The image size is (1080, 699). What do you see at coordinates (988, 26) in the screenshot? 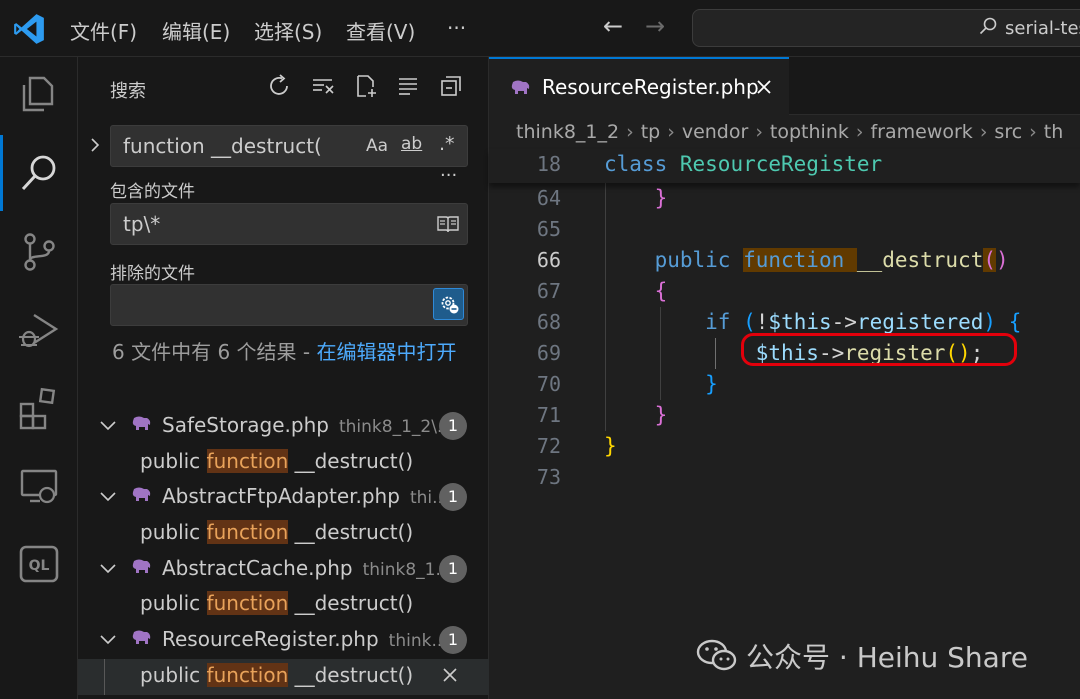
I see `search-icon` at bounding box center [988, 26].